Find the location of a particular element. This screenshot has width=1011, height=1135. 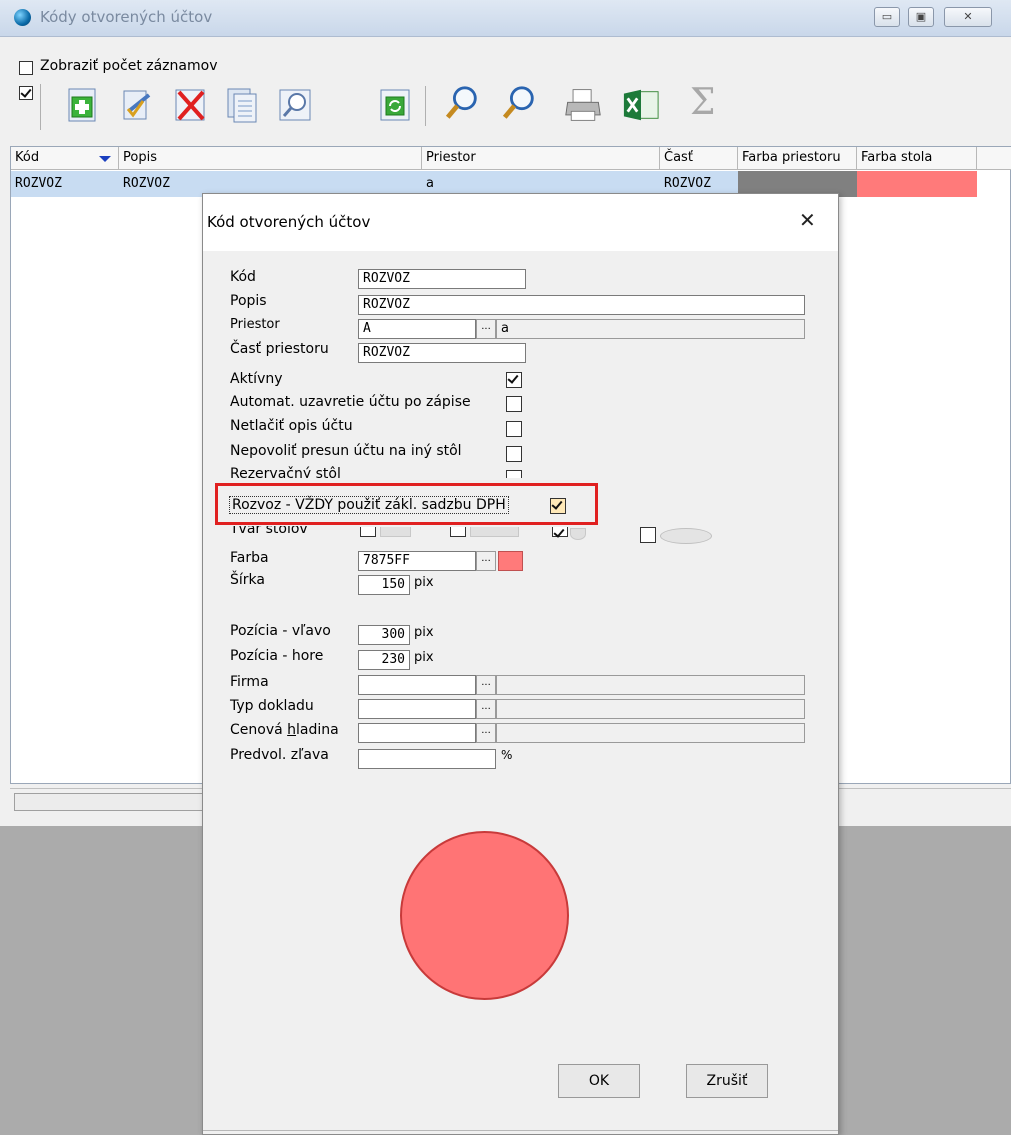

cenova-hladina-label: Cenová hladina is located at coordinates (284, 730).